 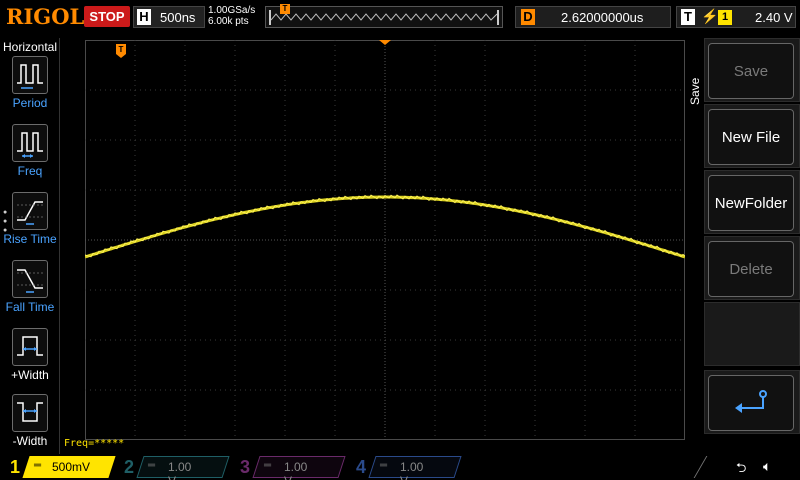 I want to click on menu-item-period: Period, so click(x=30, y=88).